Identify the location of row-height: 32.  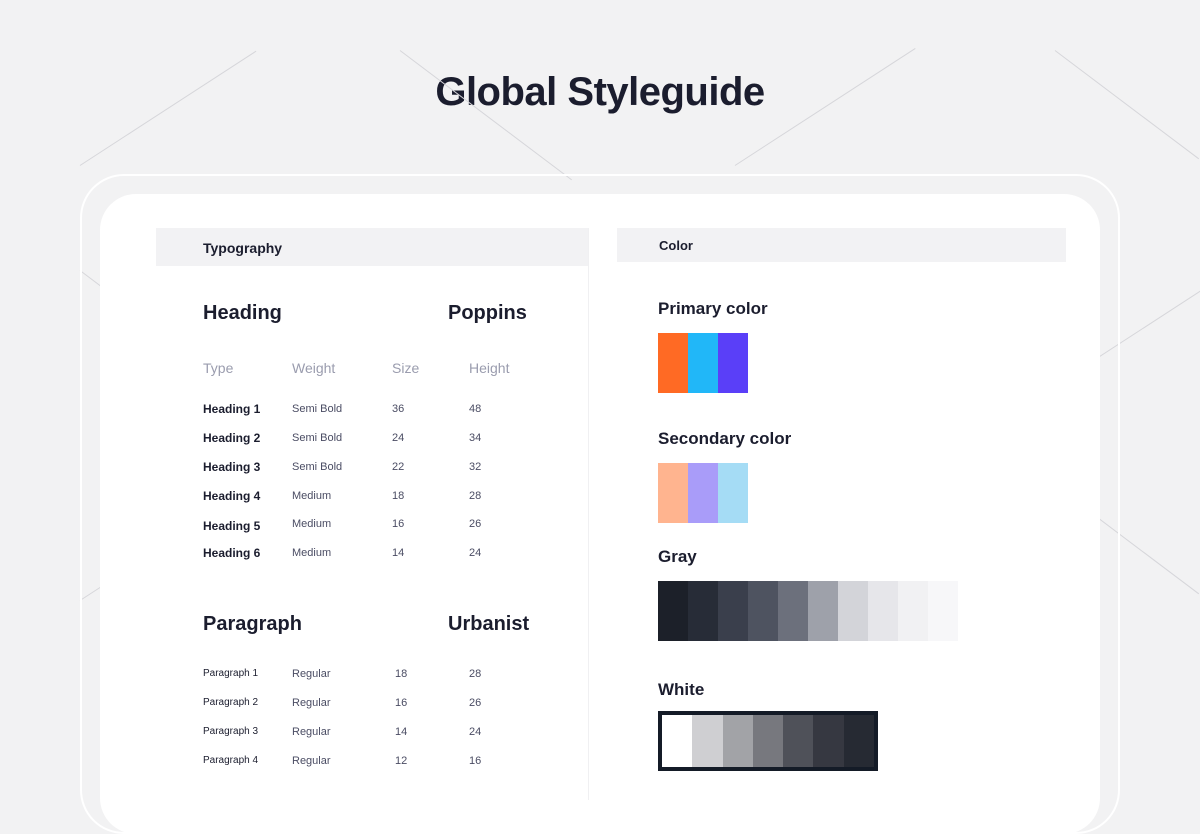
(475, 467).